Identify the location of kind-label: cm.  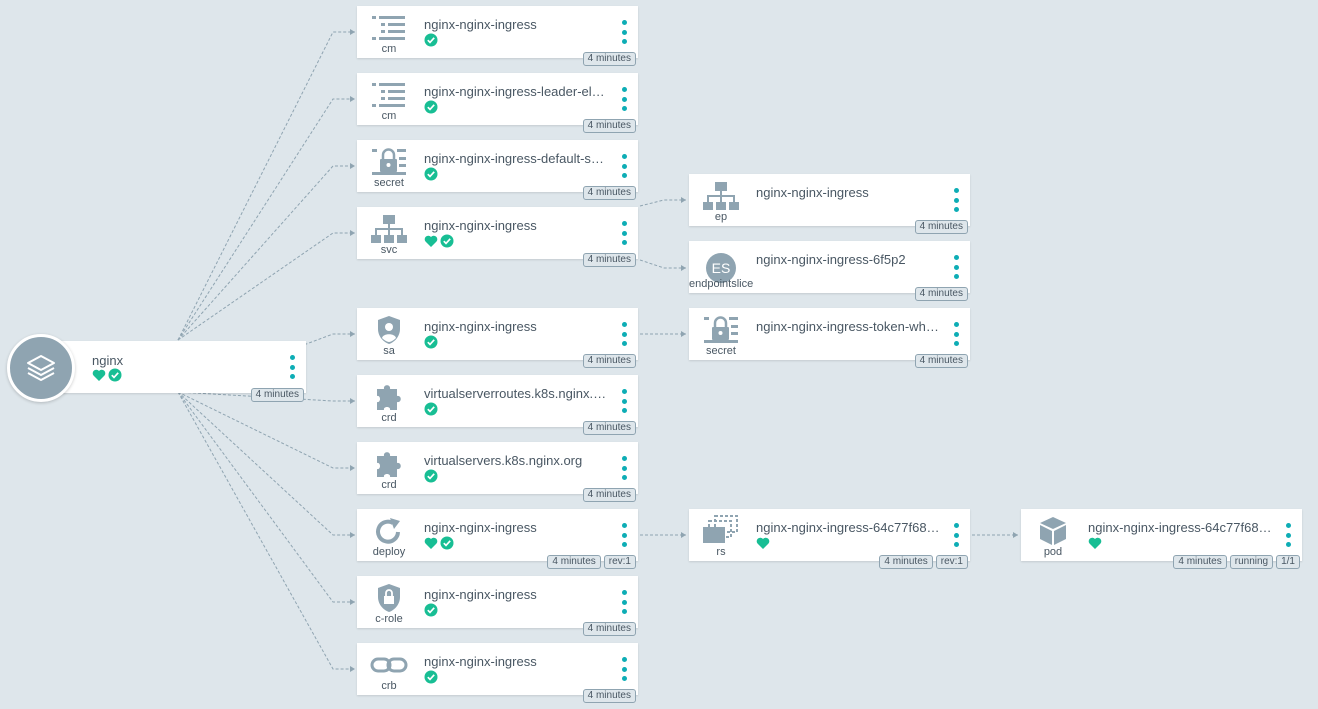
(389, 49).